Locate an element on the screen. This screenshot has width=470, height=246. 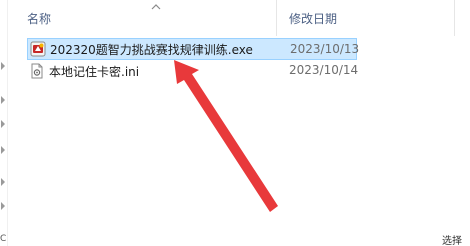
file-row: 202320题智力挑战赛找规律训练.exe 2023/10/13 is located at coordinates (193, 49).